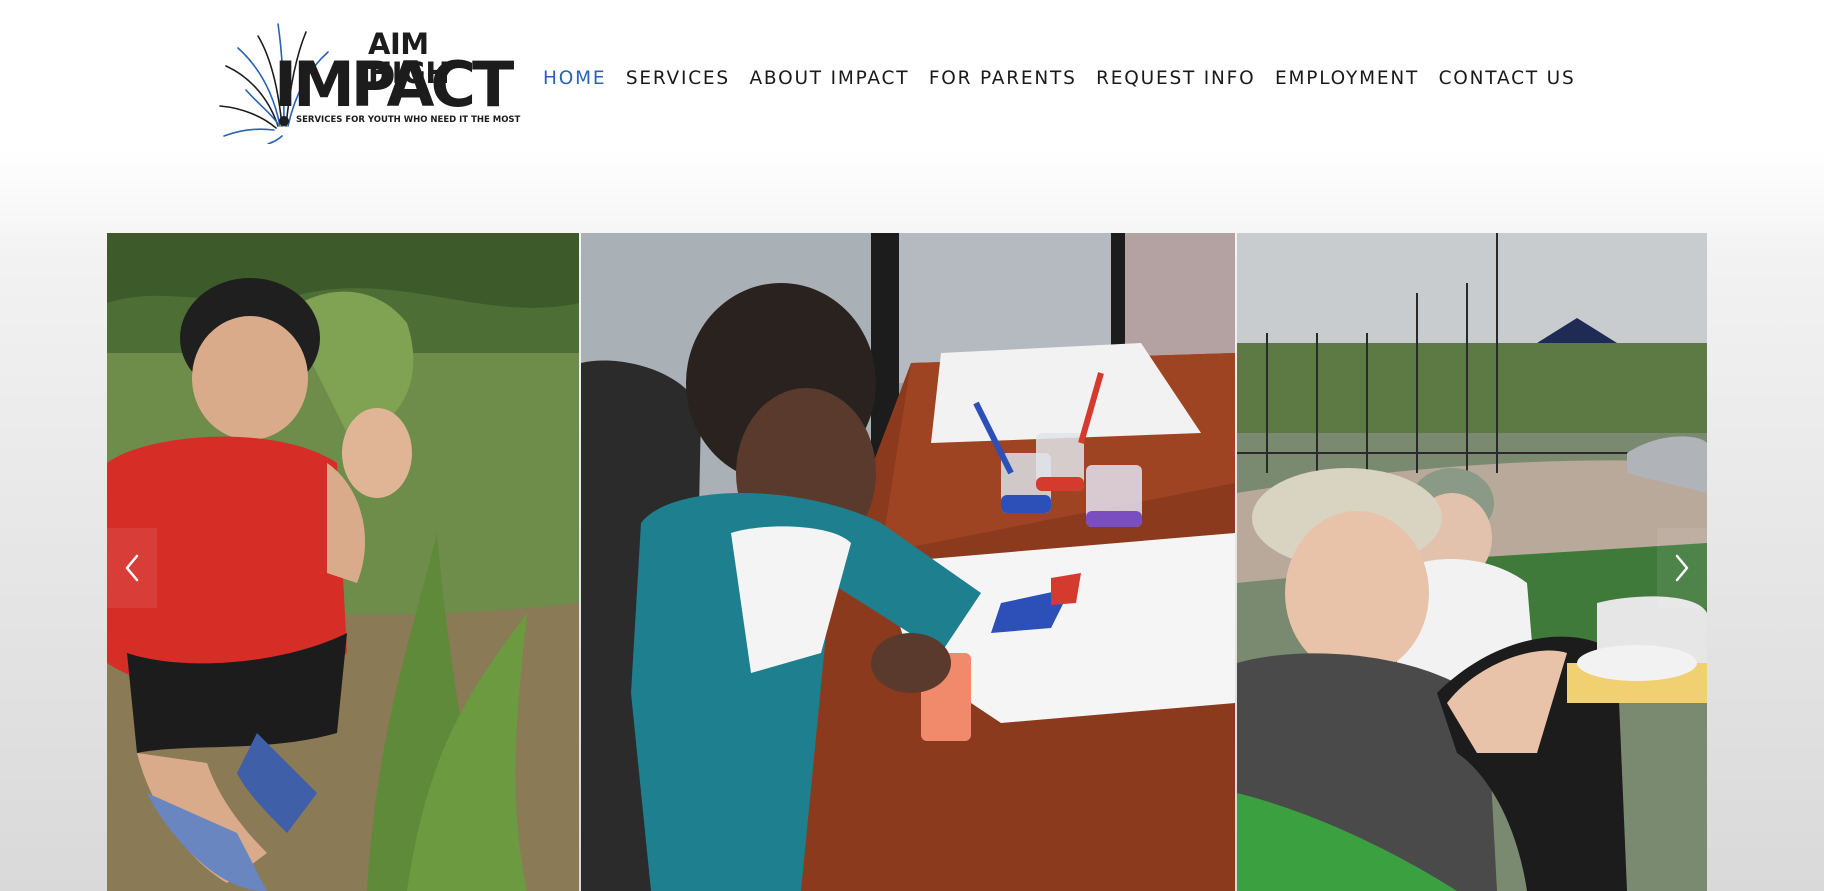 The image size is (1824, 891). I want to click on slider-next-button, so click(1682, 568).